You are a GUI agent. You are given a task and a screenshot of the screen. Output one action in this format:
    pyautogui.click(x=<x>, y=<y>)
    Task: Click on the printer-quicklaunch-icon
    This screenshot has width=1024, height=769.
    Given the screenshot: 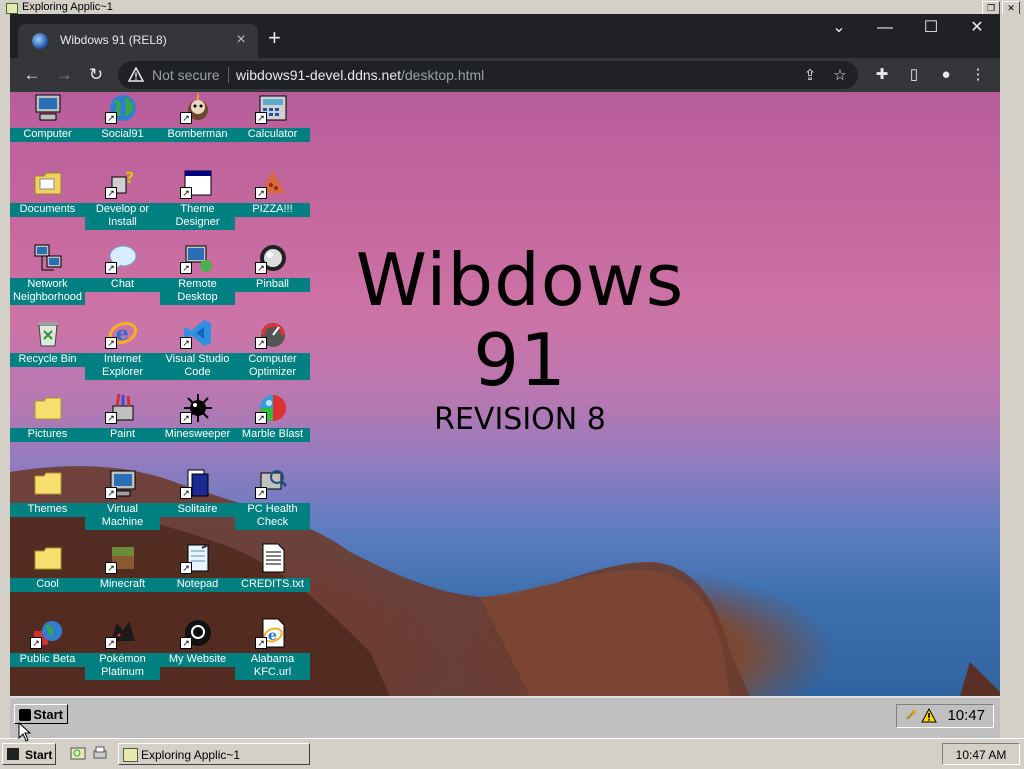 What is the action you would take?
    pyautogui.click(x=100, y=753)
    